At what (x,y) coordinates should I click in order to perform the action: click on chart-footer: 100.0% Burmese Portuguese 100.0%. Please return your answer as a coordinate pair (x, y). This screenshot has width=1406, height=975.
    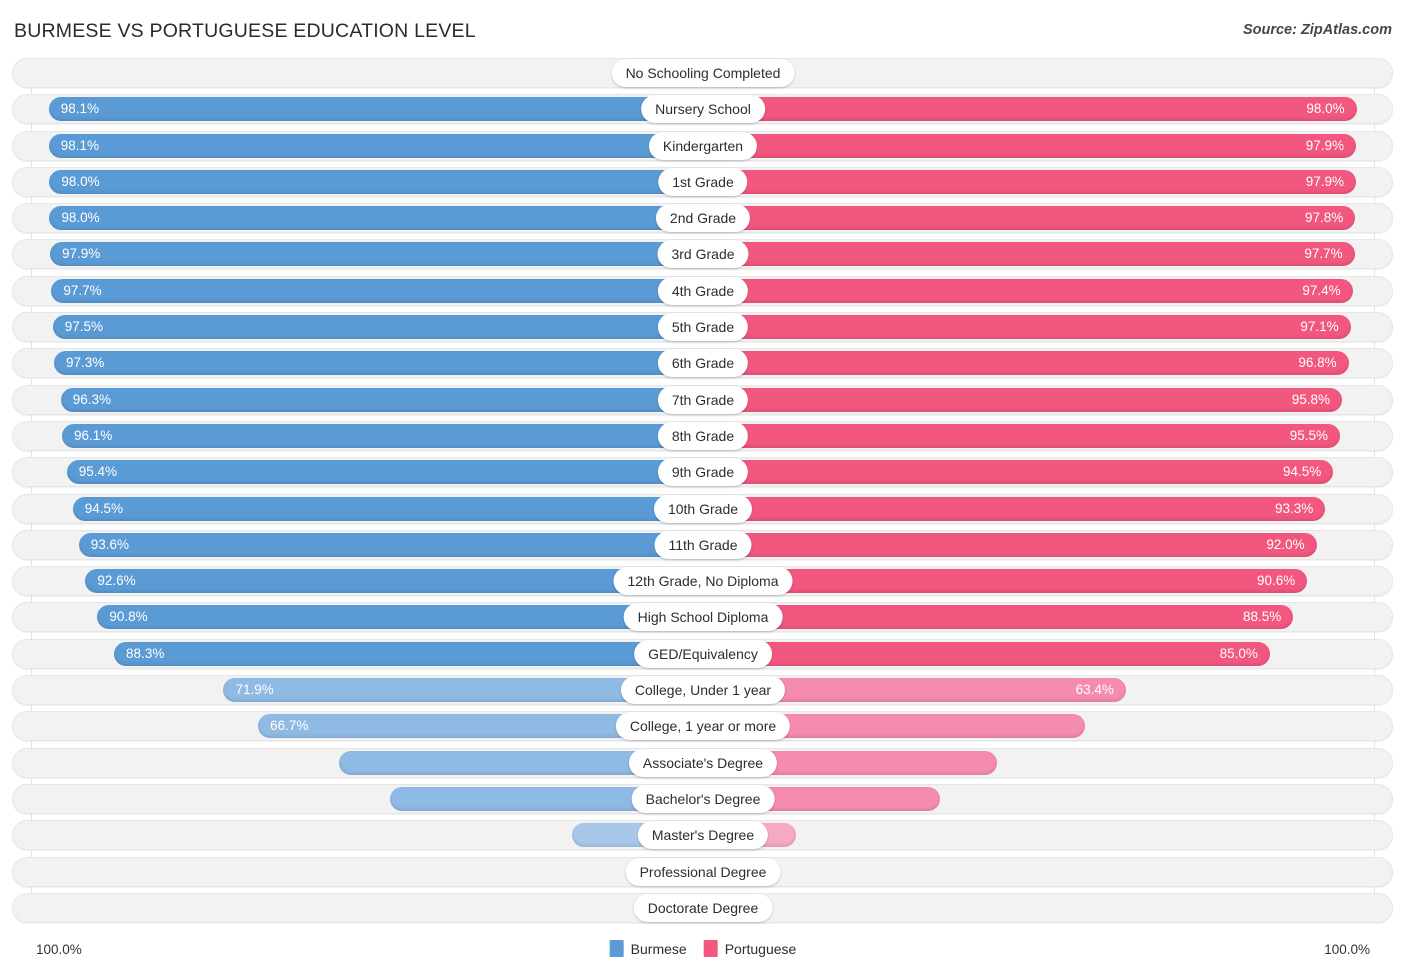
    Looking at the image, I should click on (703, 952).